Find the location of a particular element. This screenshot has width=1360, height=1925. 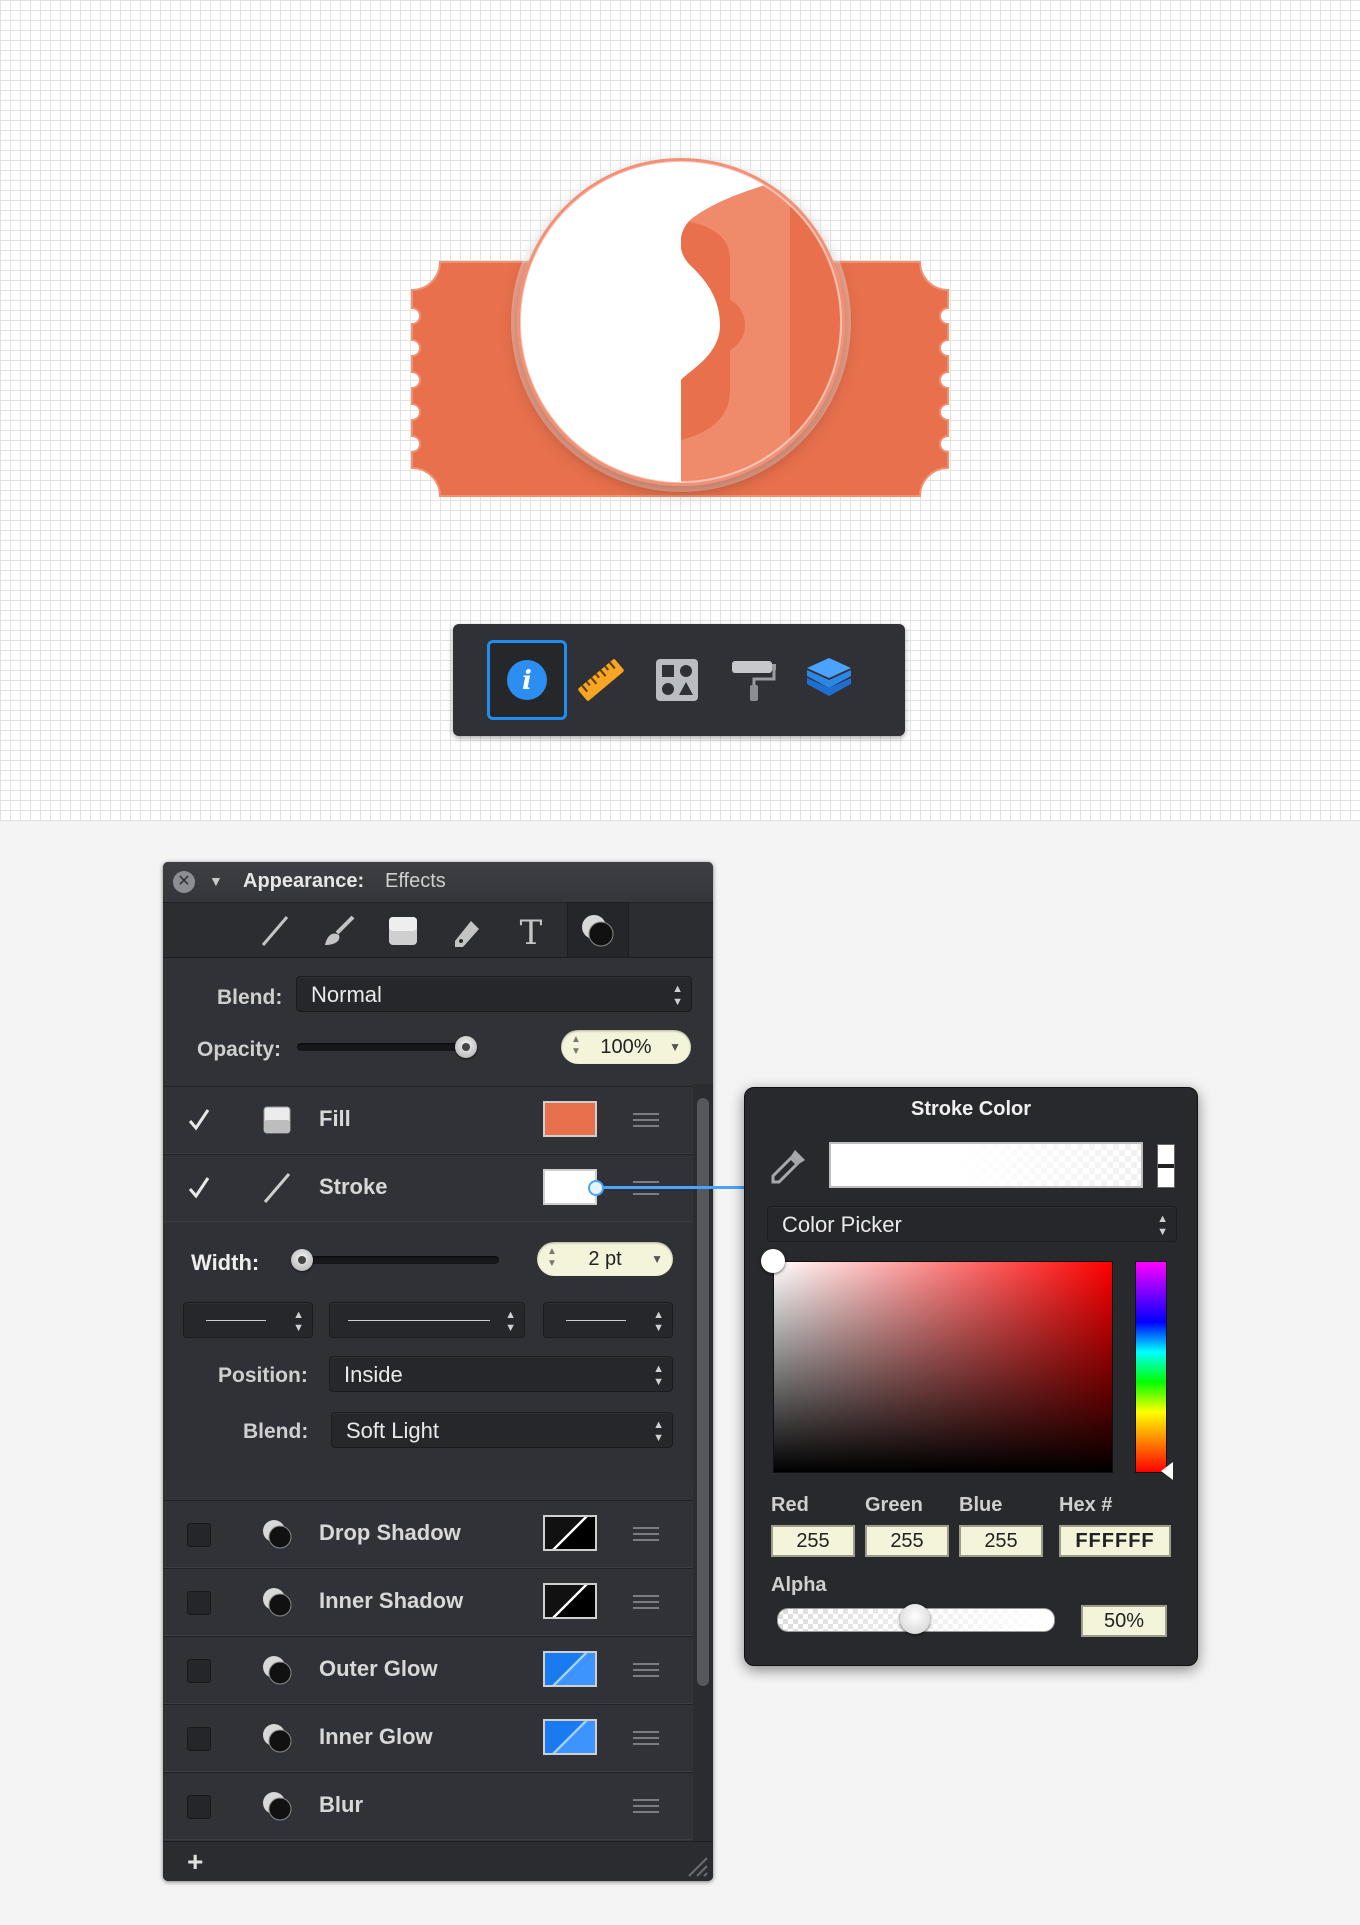

toolbar-button-ruler is located at coordinates (601, 680).